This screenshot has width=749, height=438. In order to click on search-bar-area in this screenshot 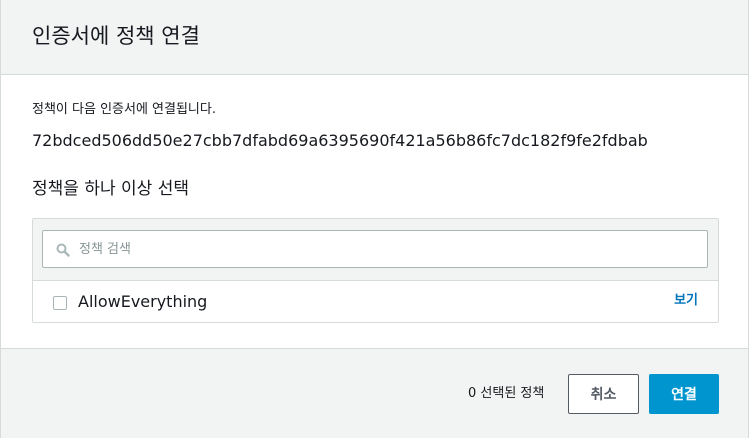, I will do `click(375, 250)`.